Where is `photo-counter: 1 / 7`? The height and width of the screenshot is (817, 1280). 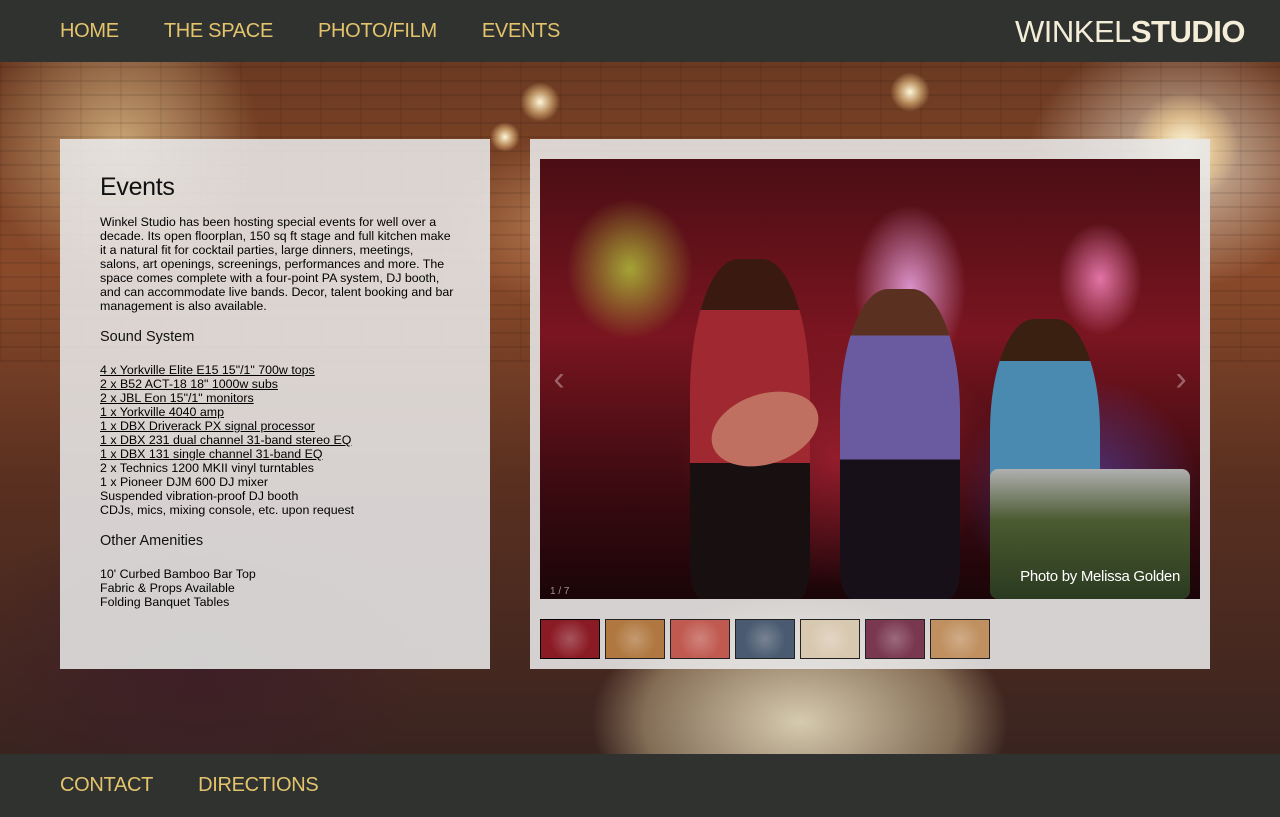
photo-counter: 1 / 7 is located at coordinates (560, 591).